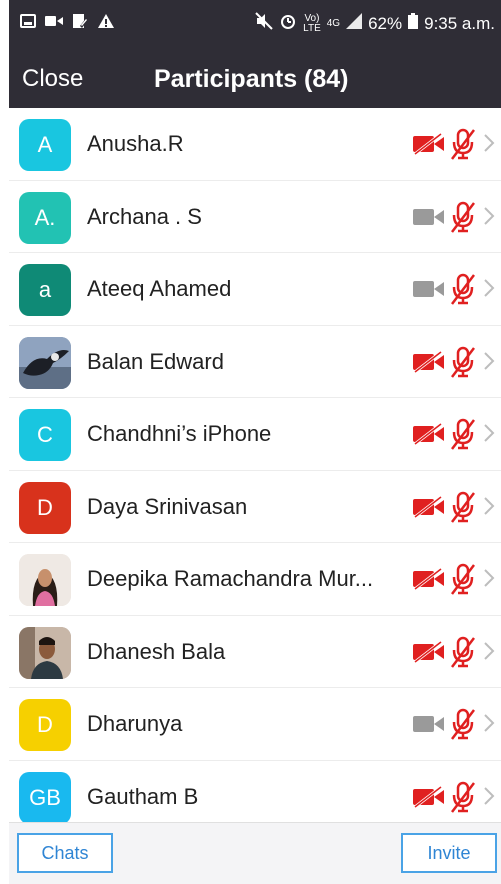  Describe the element at coordinates (159, 288) in the screenshot. I see `participant-name: Ateeq Ahamed` at that location.